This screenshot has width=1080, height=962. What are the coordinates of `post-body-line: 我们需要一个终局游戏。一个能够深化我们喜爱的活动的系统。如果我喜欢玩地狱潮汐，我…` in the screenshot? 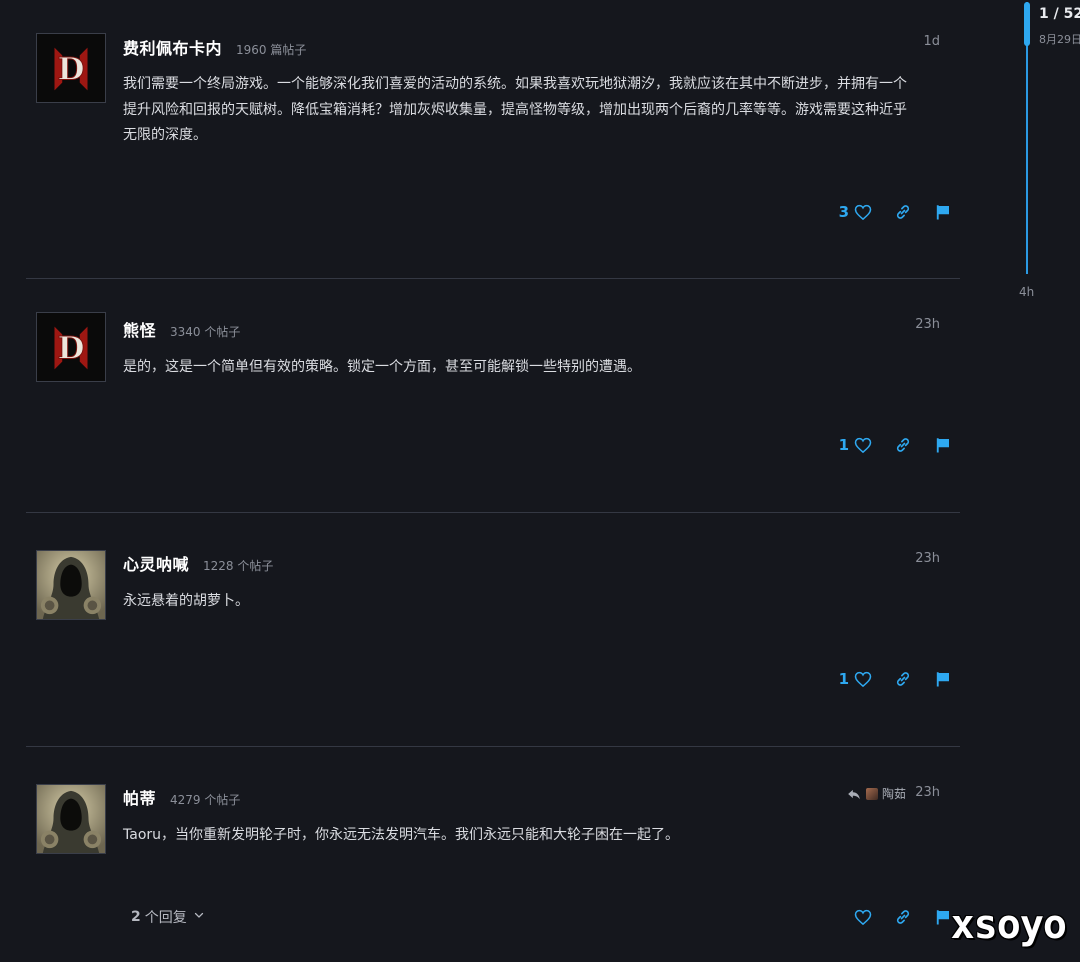 It's located at (515, 84).